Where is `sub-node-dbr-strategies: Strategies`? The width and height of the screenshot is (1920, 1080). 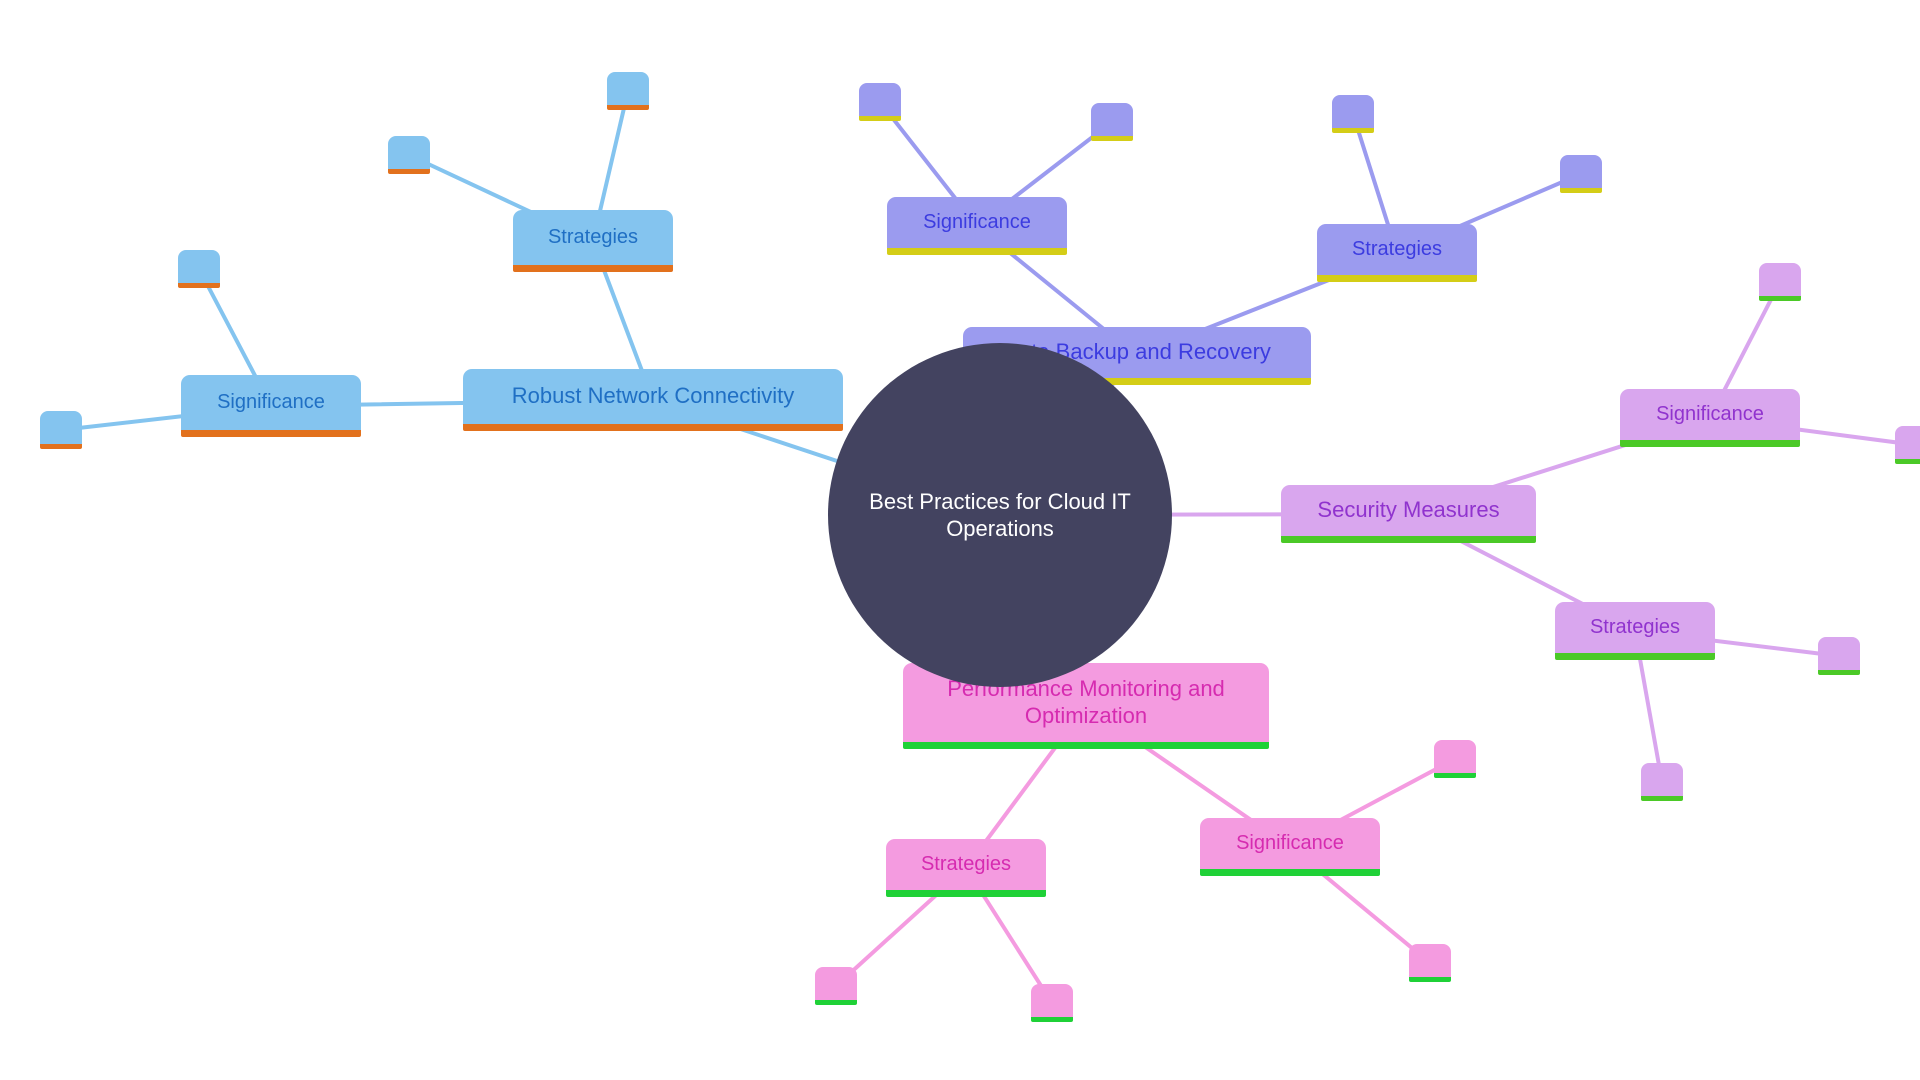
sub-node-dbr-strategies: Strategies is located at coordinates (1397, 253).